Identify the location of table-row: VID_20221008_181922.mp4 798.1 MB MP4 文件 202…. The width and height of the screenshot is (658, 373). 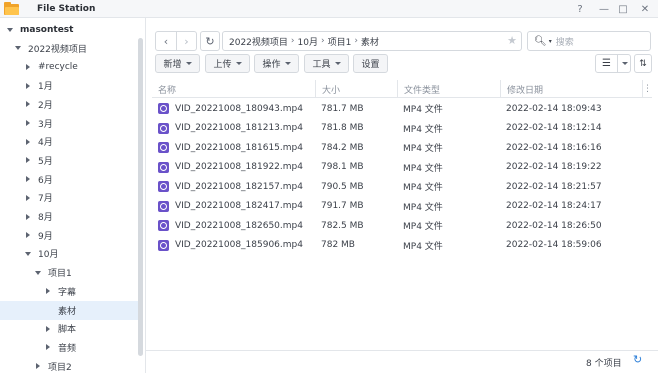
(402, 167).